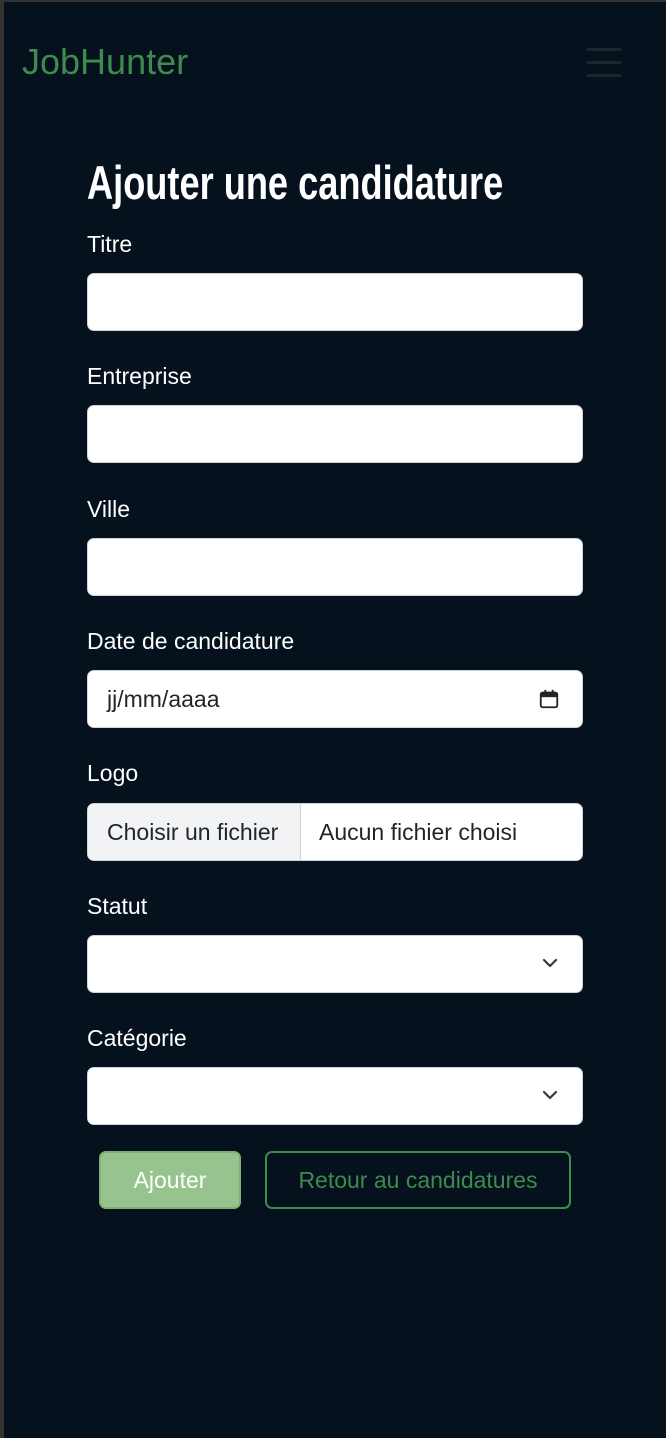  Describe the element at coordinates (418, 1180) in the screenshot. I see `back-to-applications-button: Retour au candidatures` at that location.